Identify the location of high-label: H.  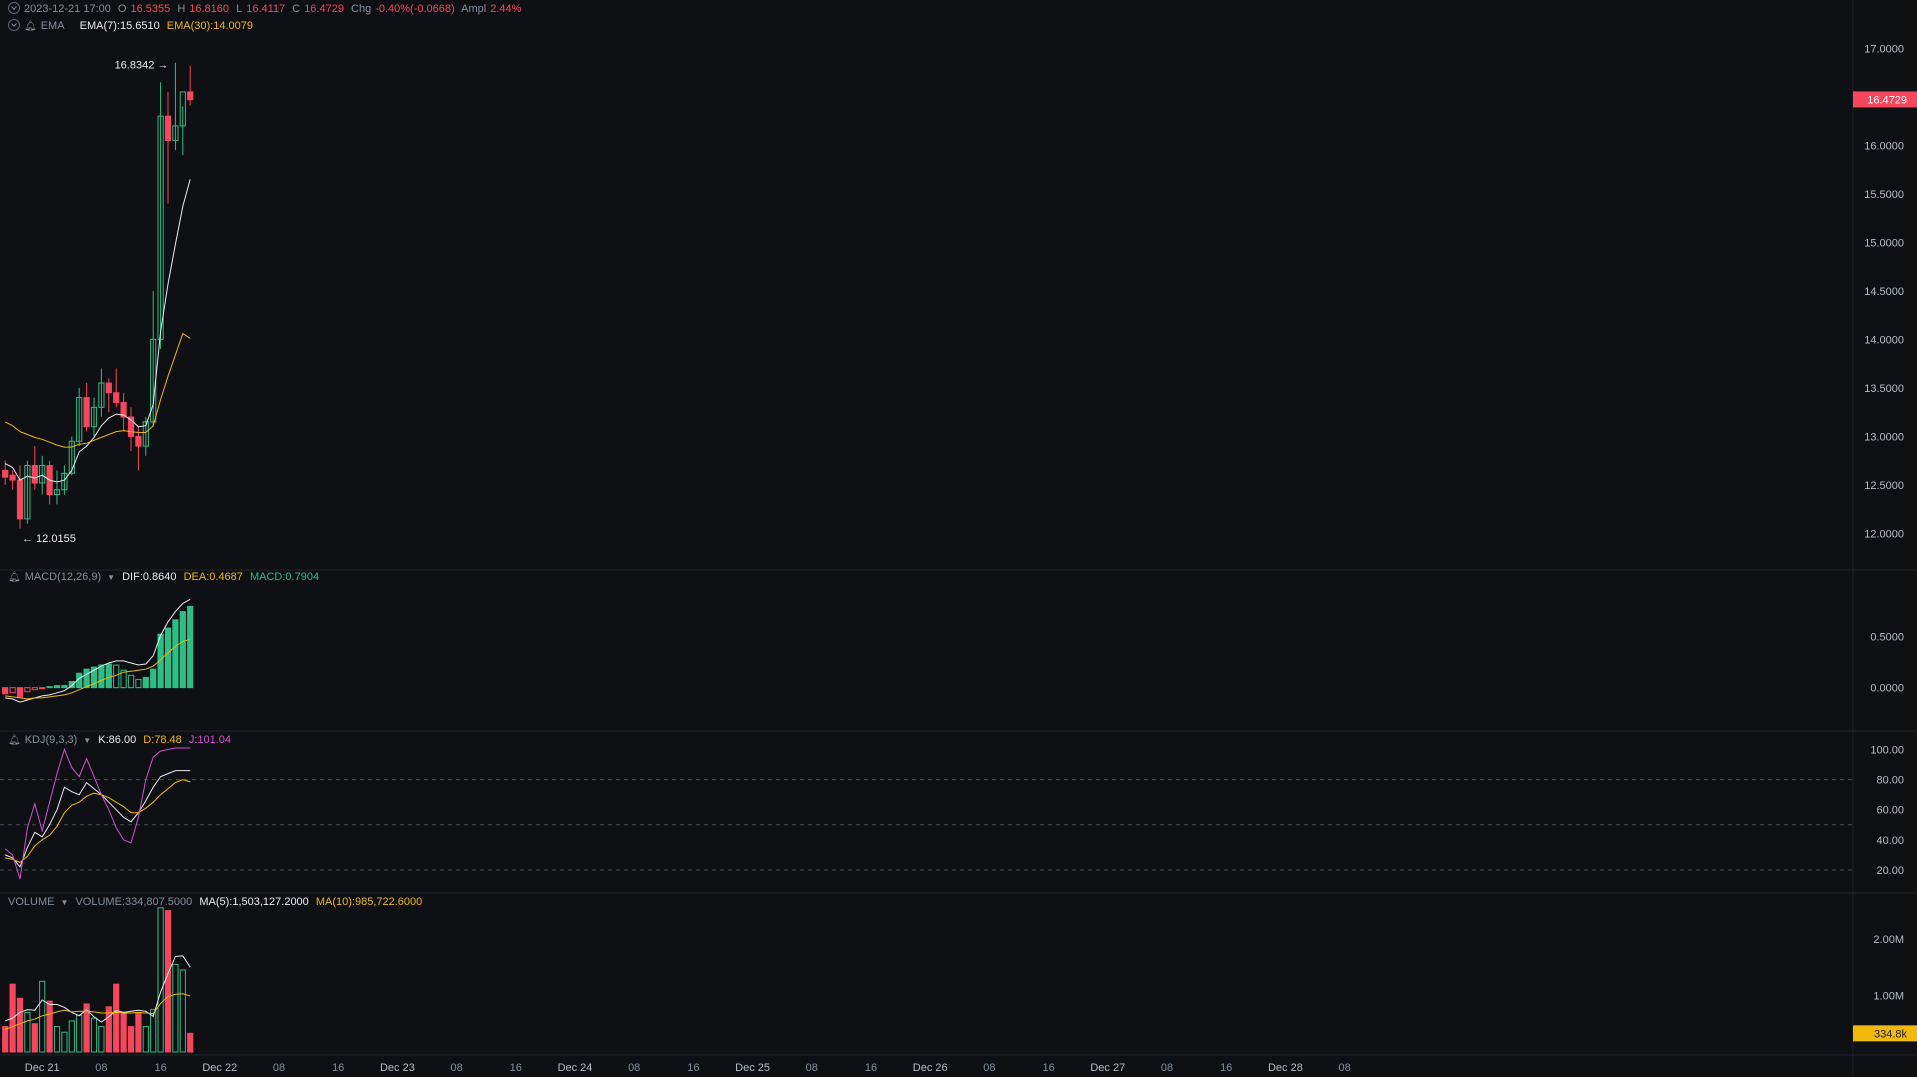
(181, 9).